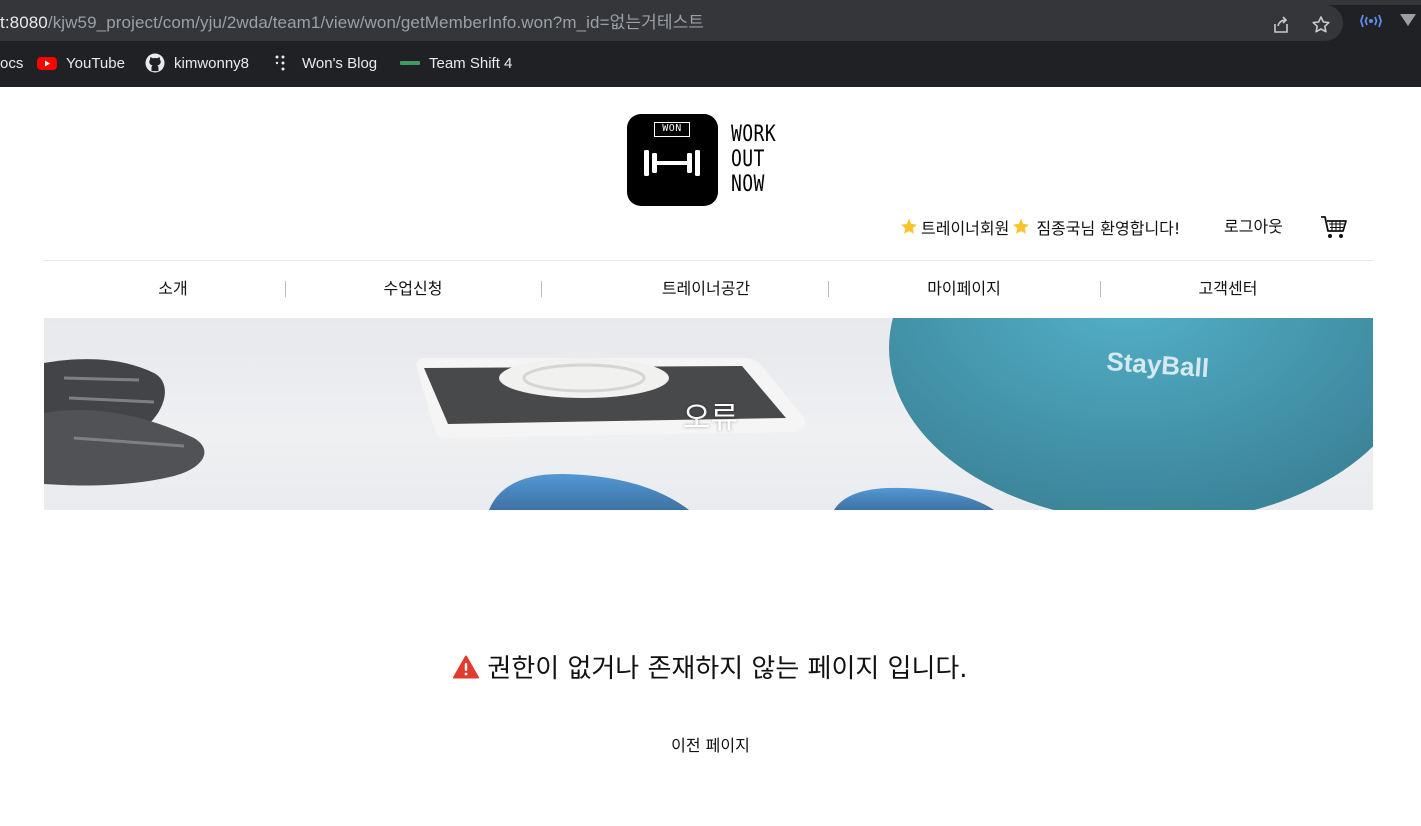 This screenshot has height=826, width=1421. I want to click on nav-item-trainer-space: 트레이너공간, so click(706, 289).